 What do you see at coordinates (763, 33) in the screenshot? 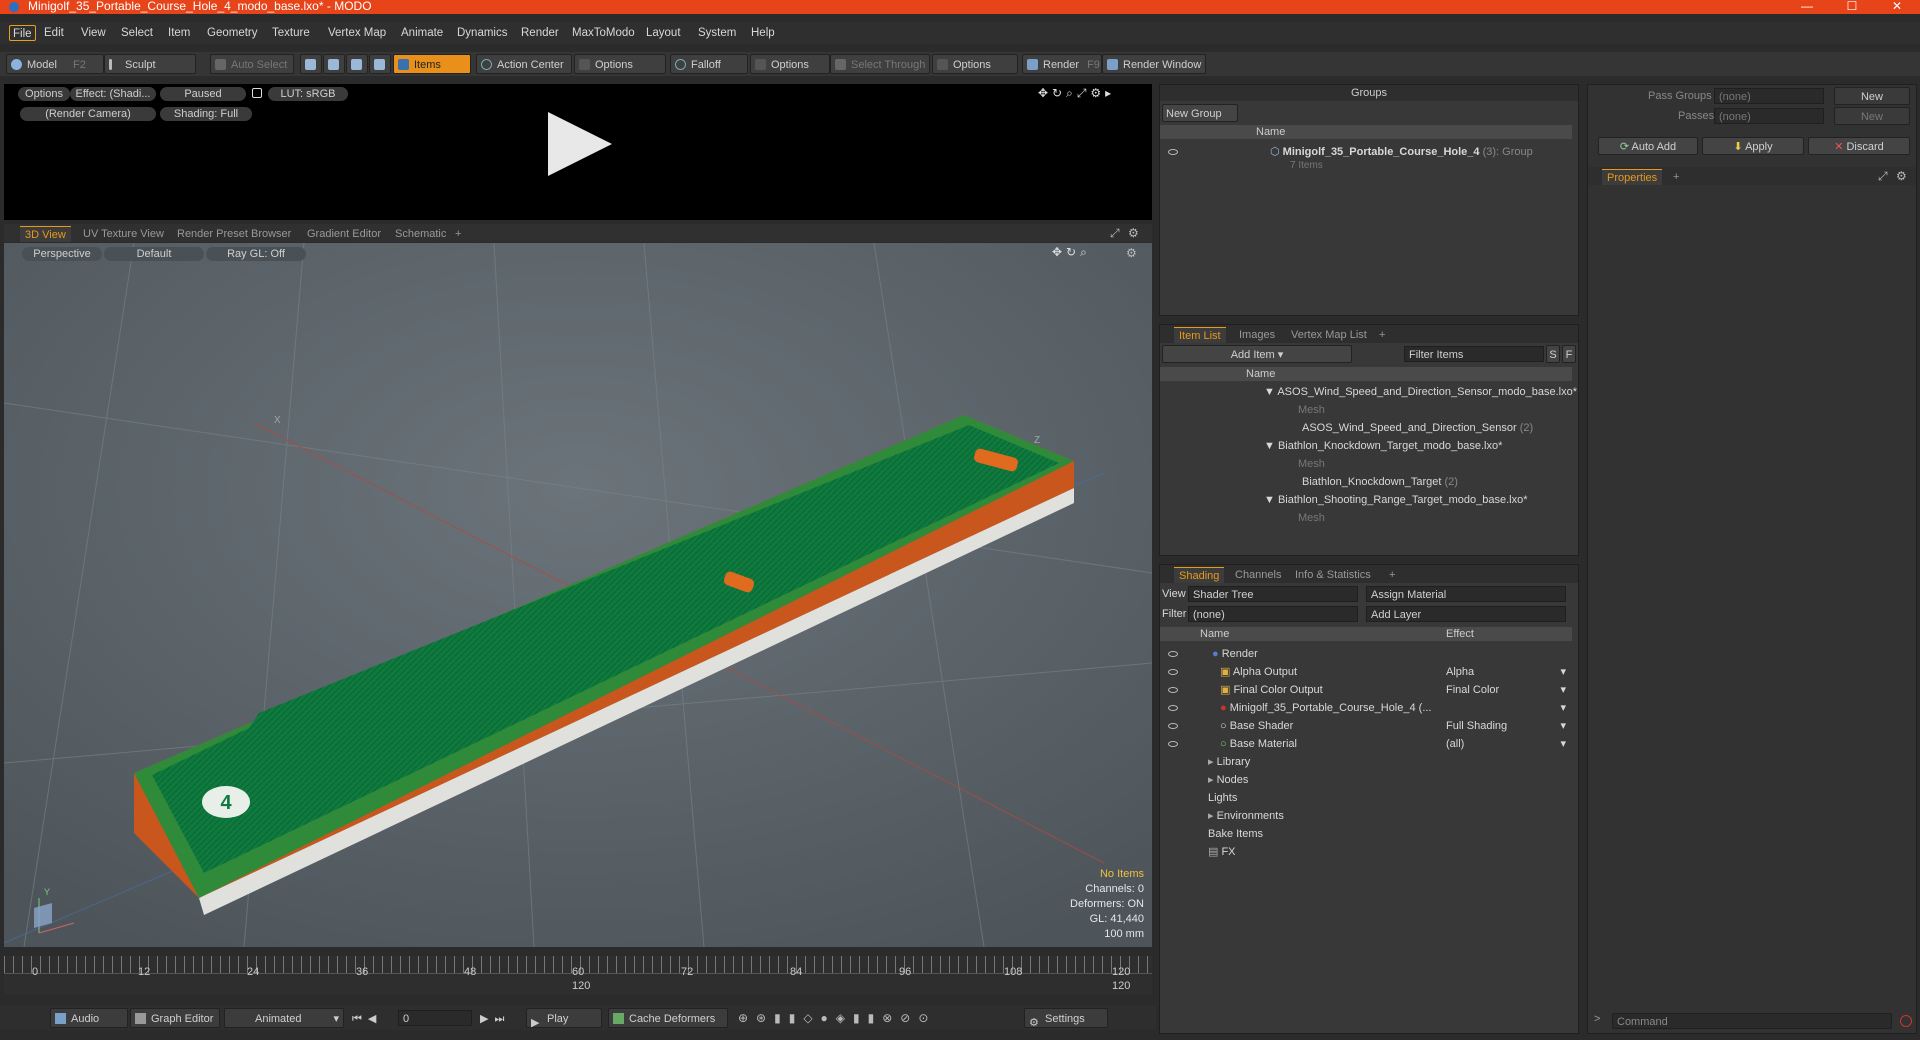
I see `menu-help: Help` at bounding box center [763, 33].